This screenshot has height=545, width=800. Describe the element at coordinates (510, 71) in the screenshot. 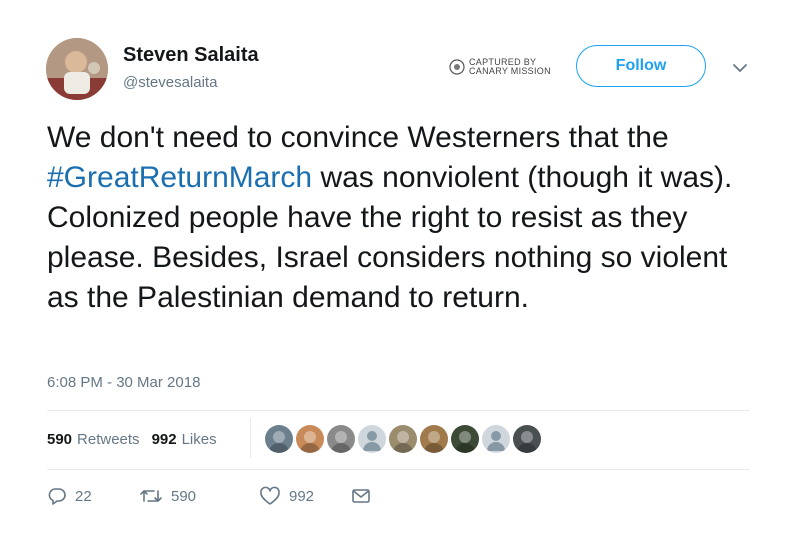

I see `captured-line-2: CANARY MISSION` at that location.